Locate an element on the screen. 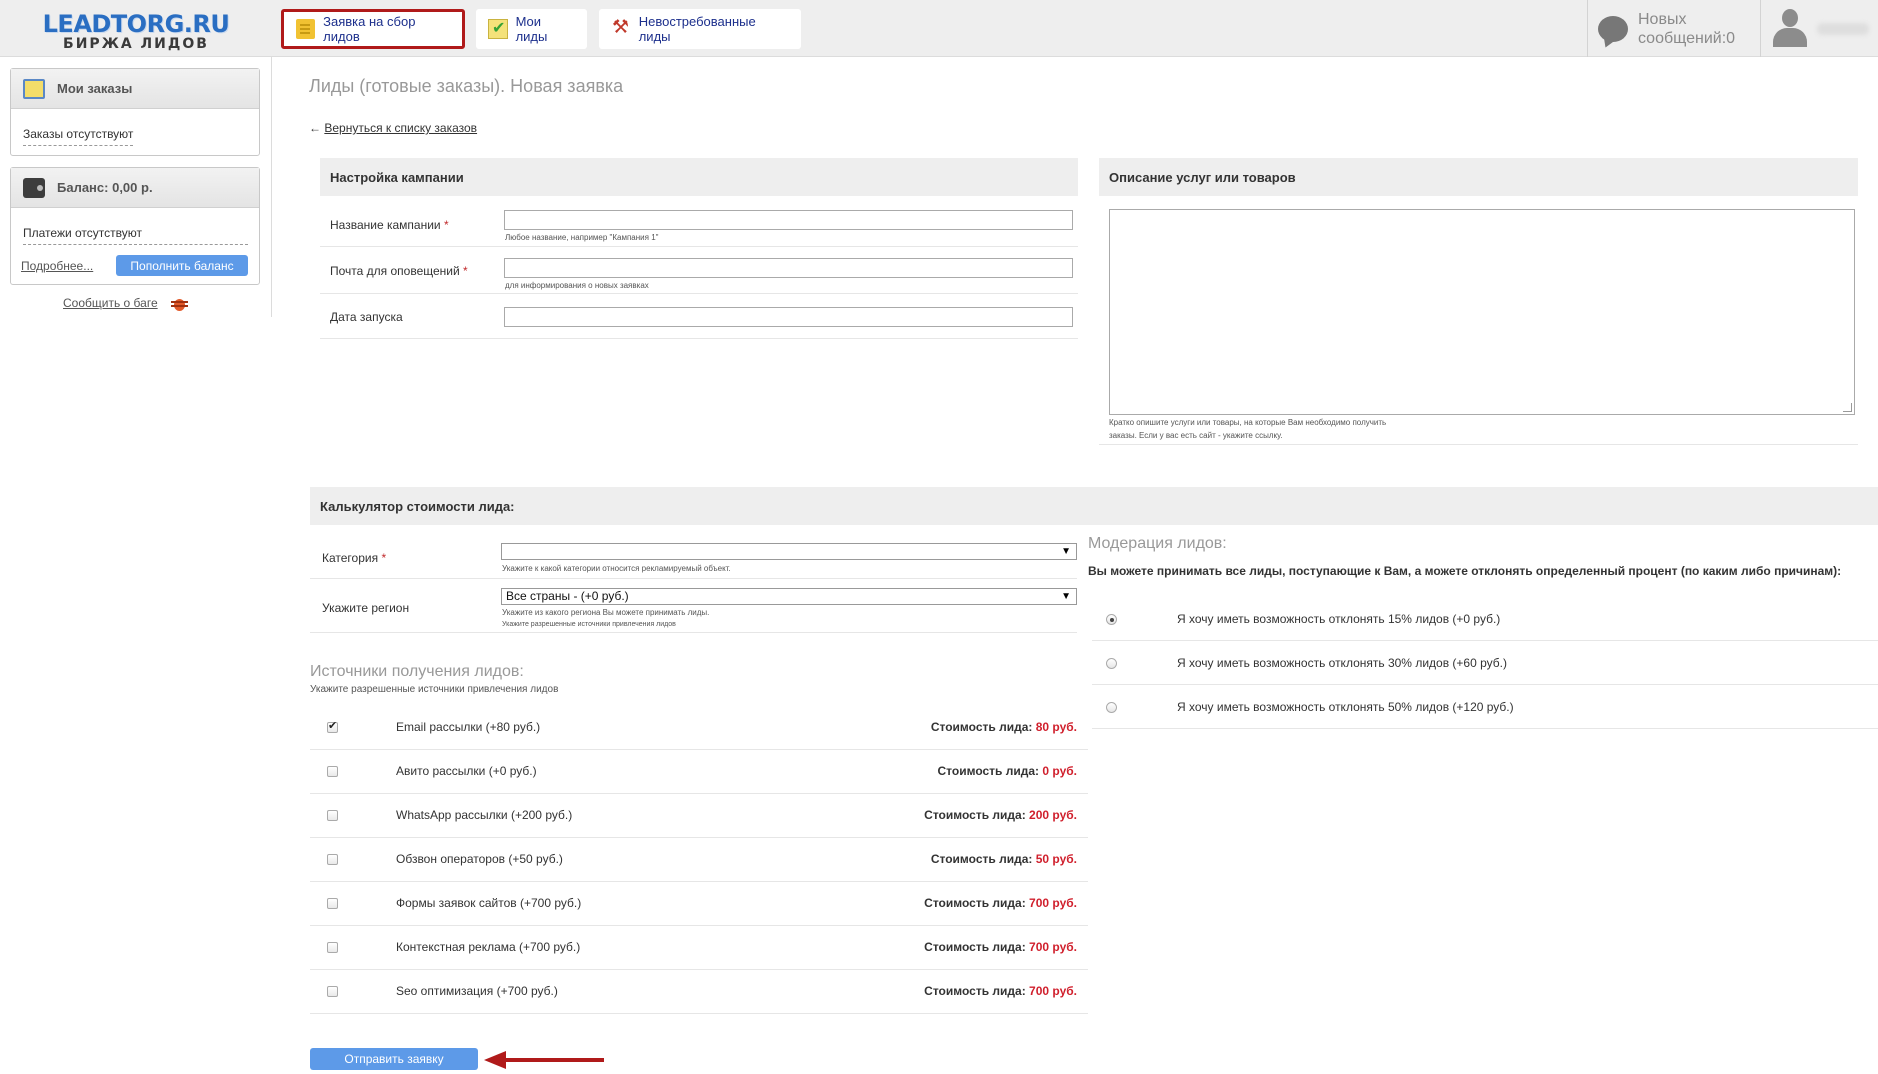 This screenshot has width=1878, height=1074. logo: LEADTORG.RU БИРЖА ЛИДОВ is located at coordinates (136, 28).